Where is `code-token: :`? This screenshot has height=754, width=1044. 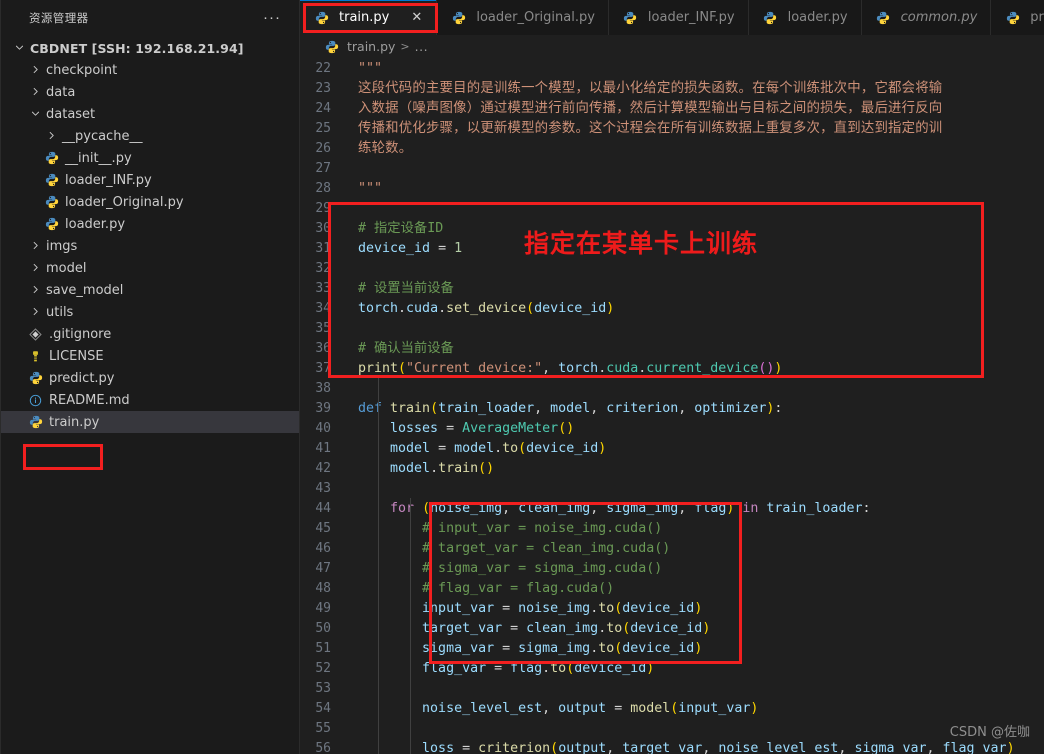 code-token: : is located at coordinates (778, 408).